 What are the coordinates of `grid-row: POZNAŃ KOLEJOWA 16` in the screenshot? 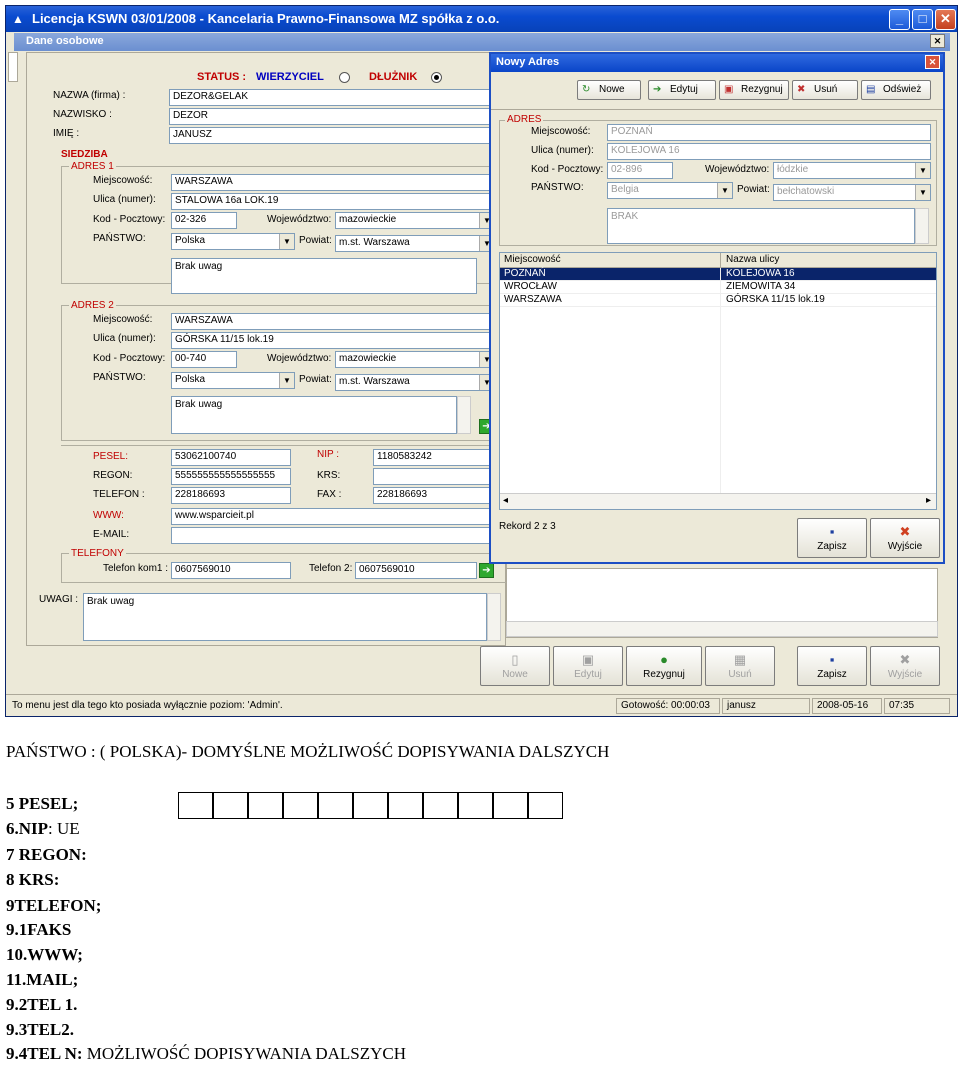 It's located at (718, 274).